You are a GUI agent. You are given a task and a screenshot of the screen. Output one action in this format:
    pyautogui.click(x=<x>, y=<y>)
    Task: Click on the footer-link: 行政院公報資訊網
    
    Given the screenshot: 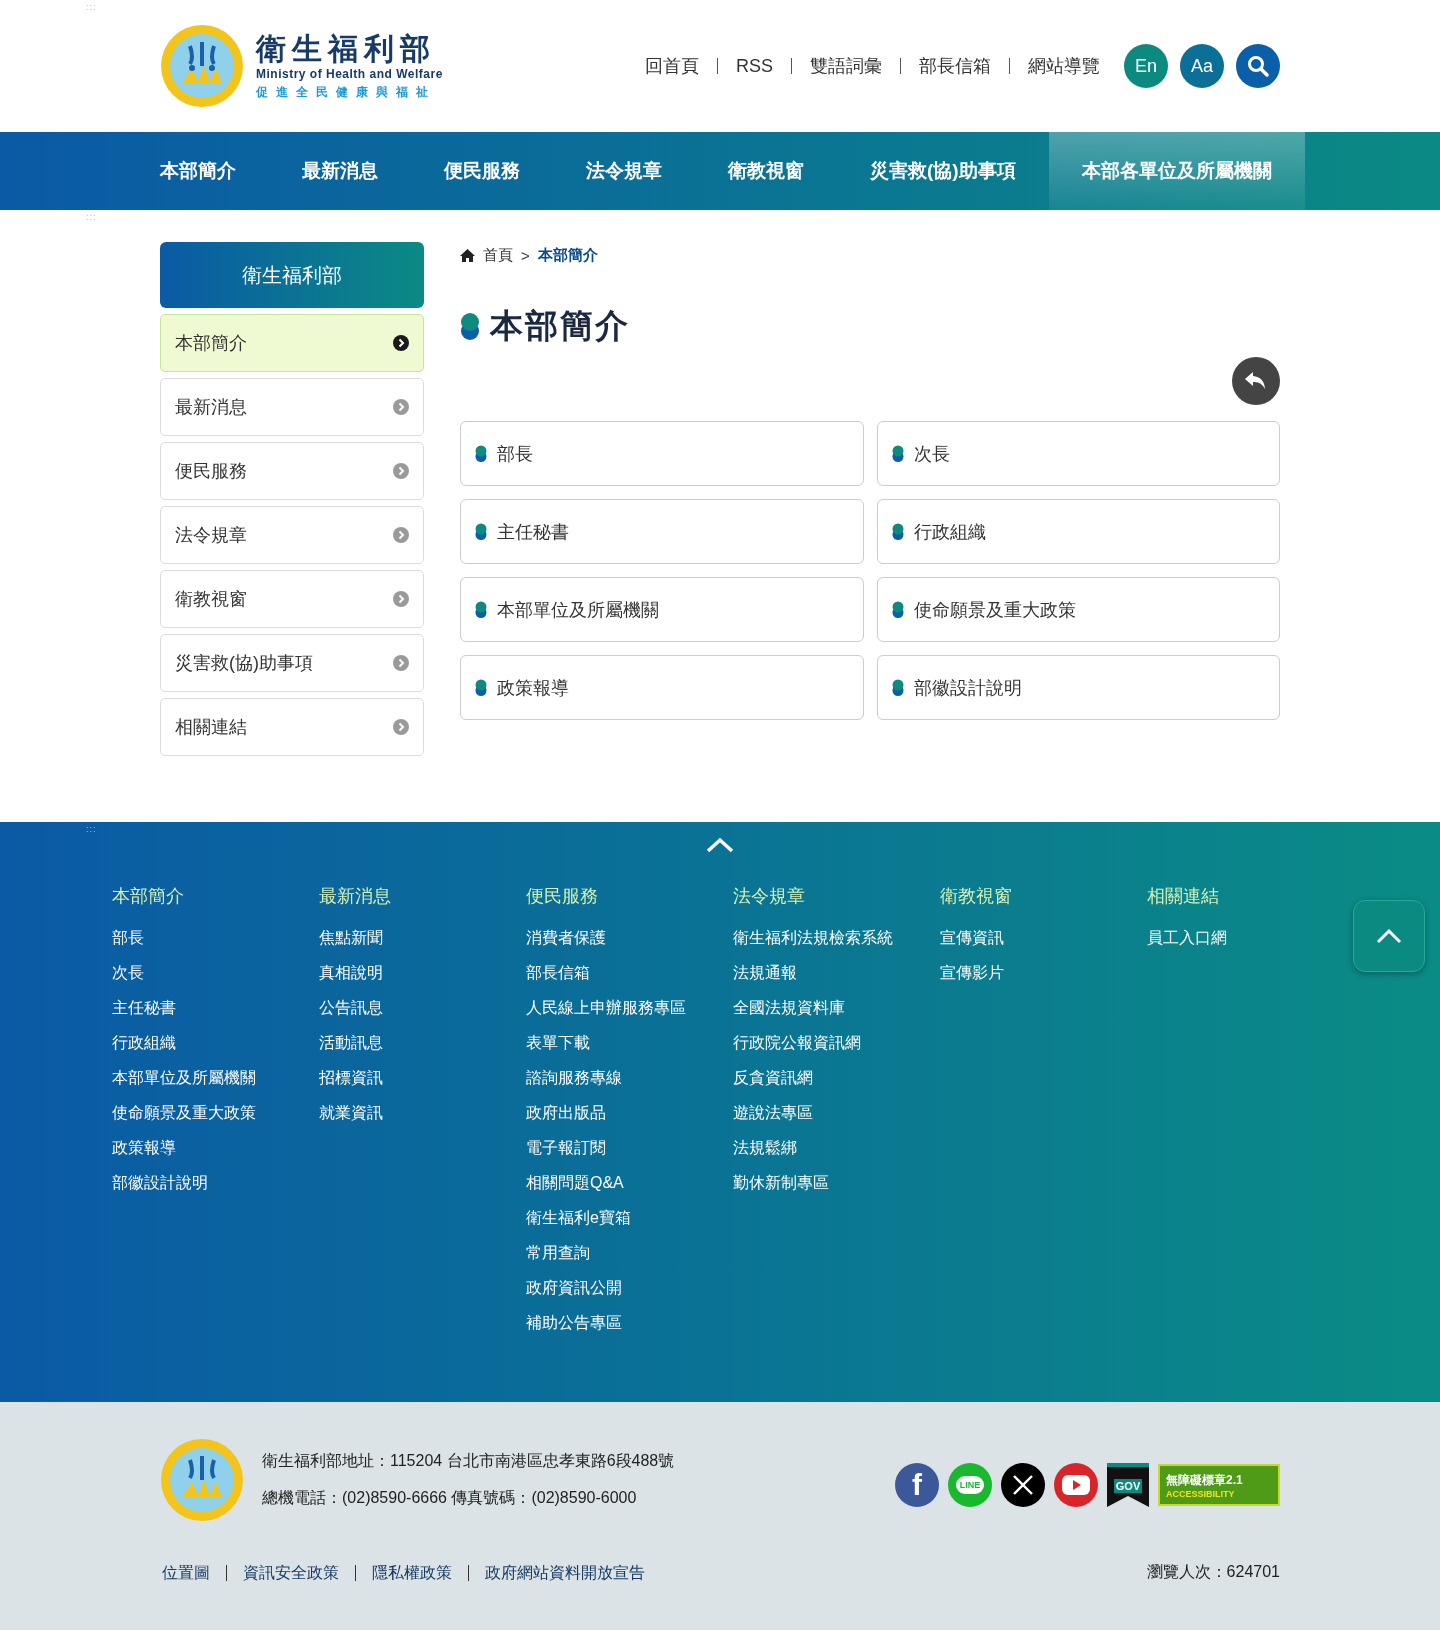 What is the action you would take?
    pyautogui.click(x=797, y=1043)
    